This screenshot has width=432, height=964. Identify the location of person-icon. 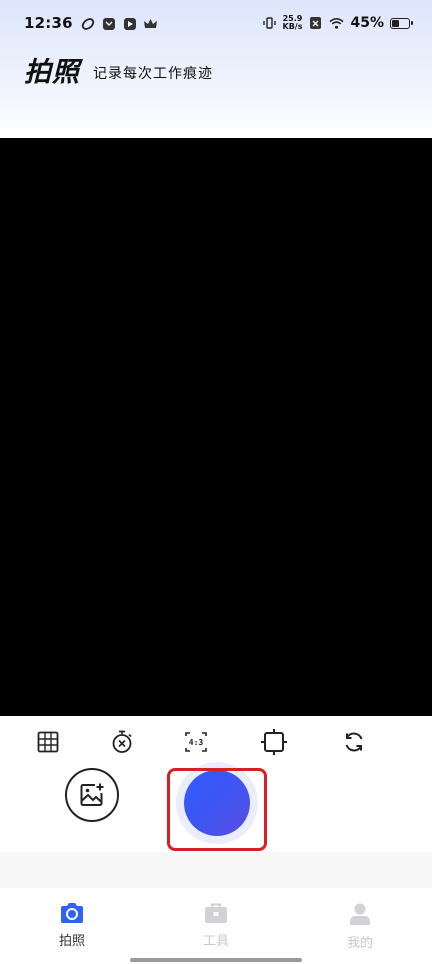
(360, 914).